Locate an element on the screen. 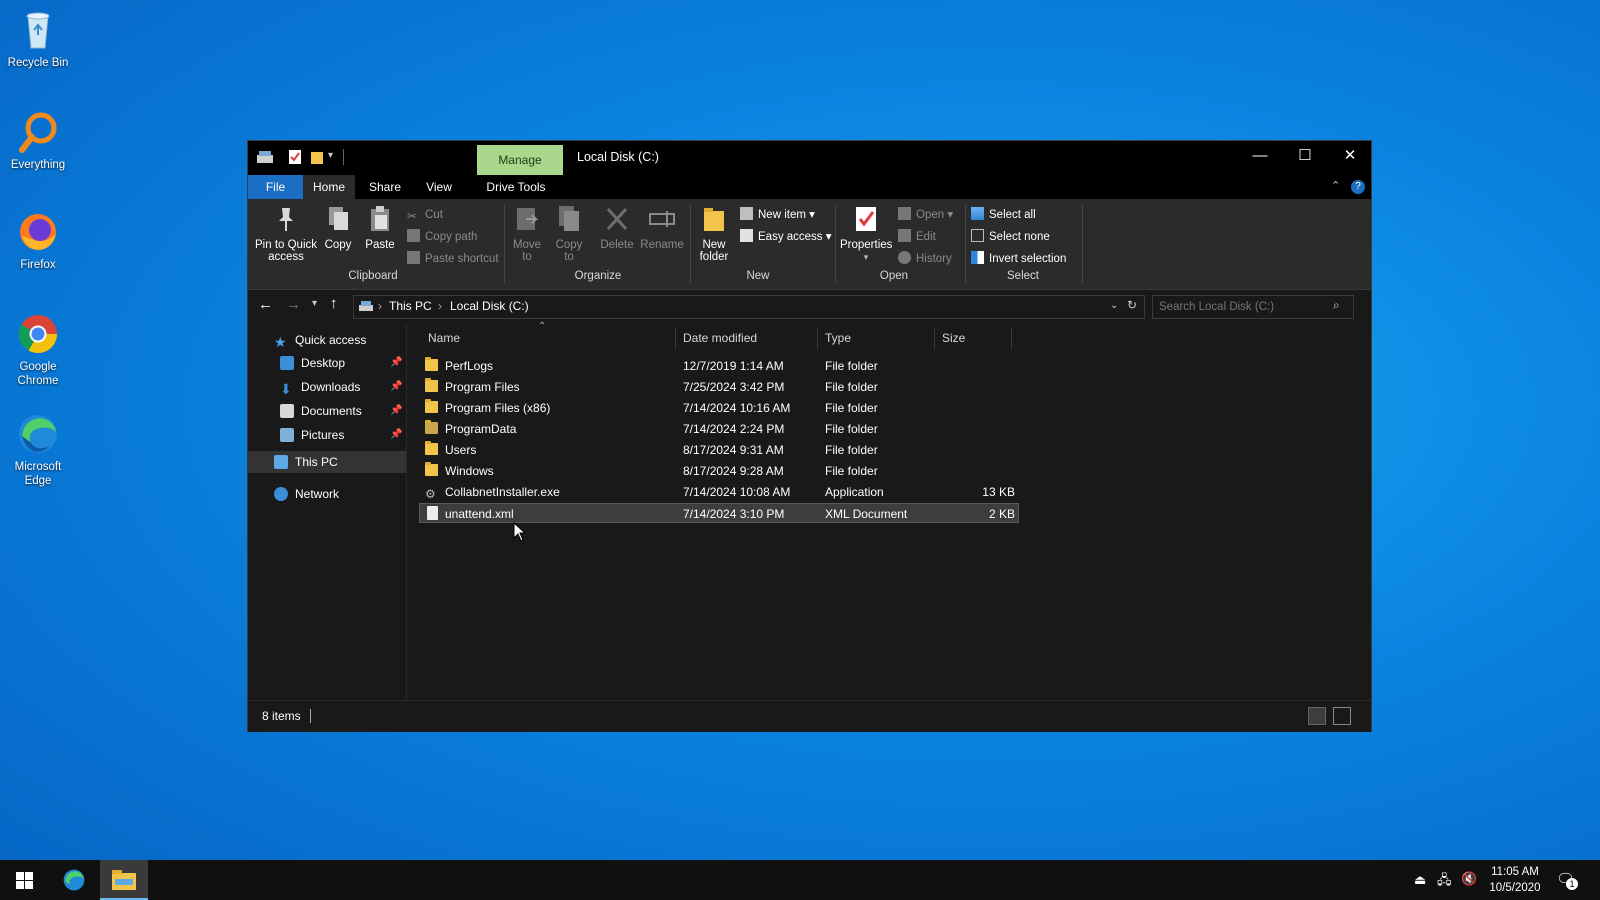 The height and width of the screenshot is (900, 1600). network-status-icon: 🖧 is located at coordinates (1444, 882).